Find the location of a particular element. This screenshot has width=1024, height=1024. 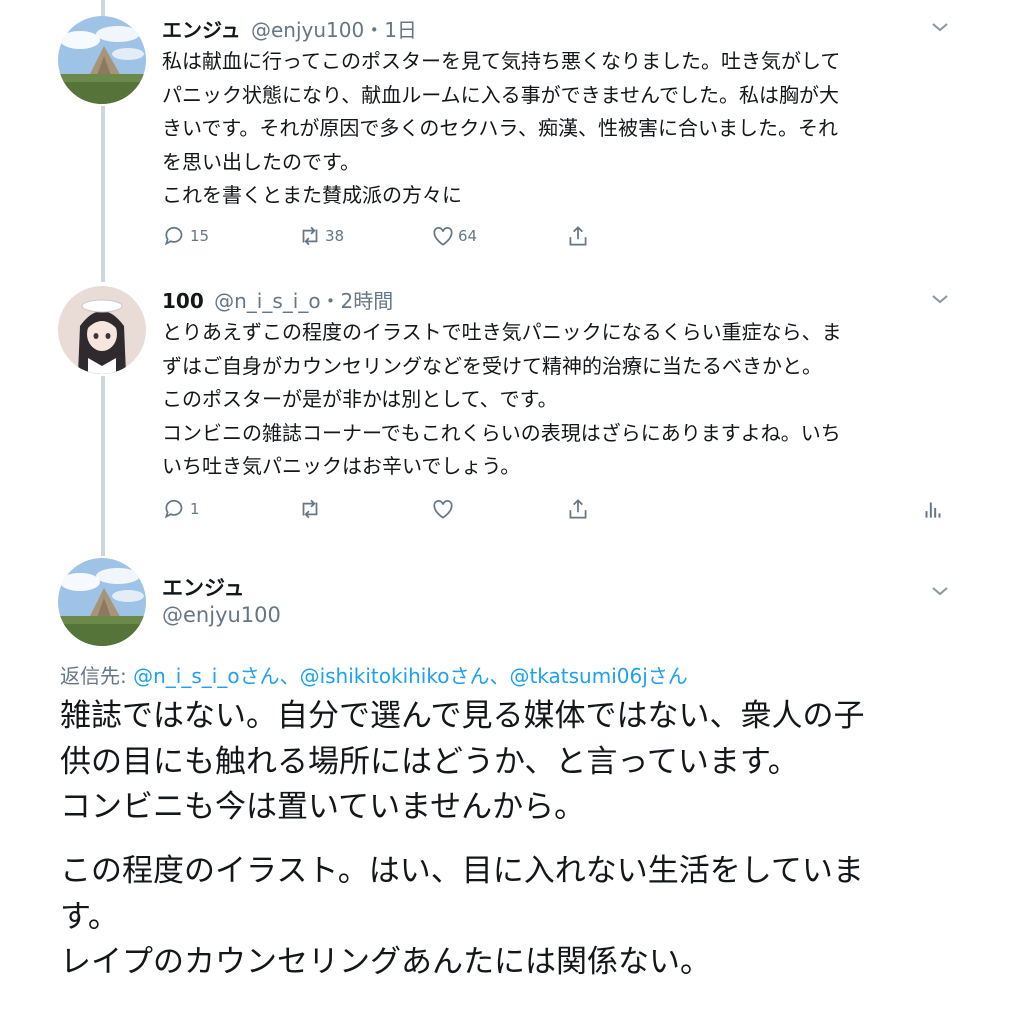

tweet-line: す。 is located at coordinates (89, 916).